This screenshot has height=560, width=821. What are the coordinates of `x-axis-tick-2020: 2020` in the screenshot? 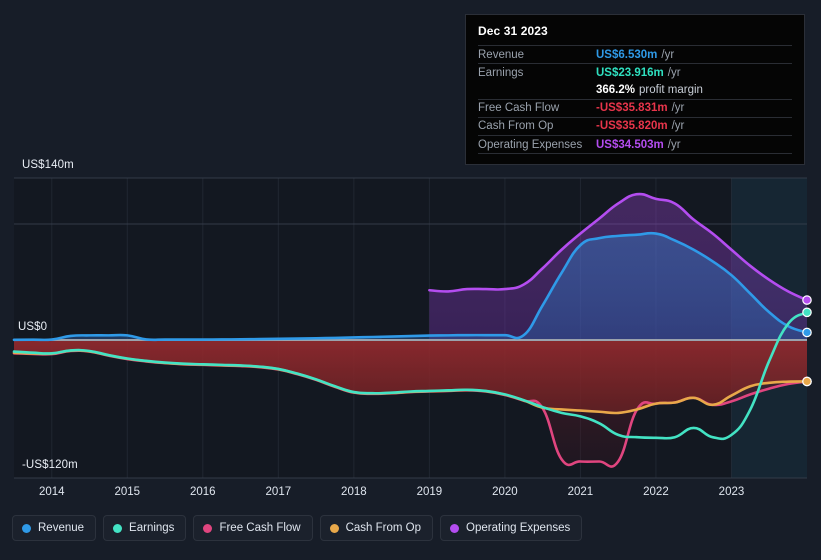 It's located at (505, 492).